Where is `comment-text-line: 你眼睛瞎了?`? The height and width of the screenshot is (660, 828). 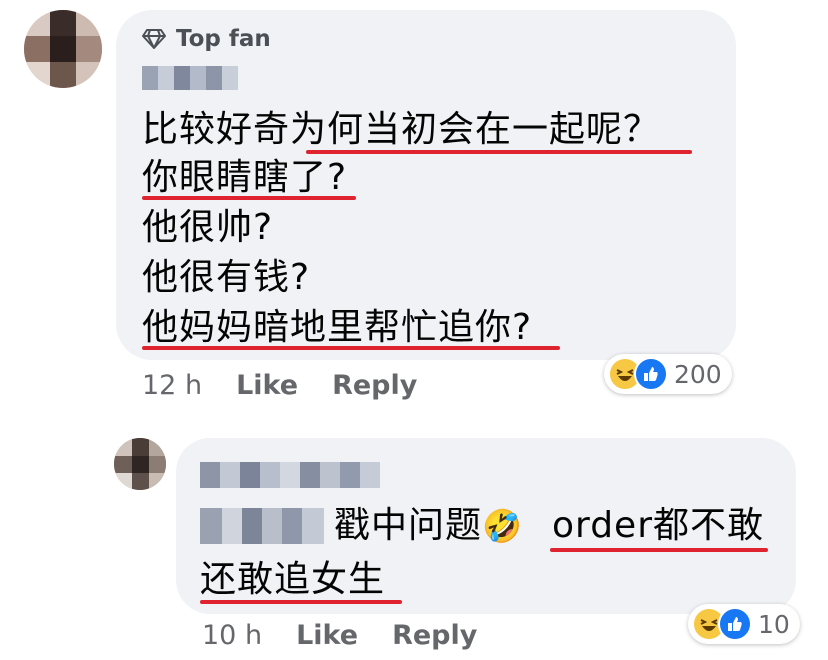
comment-text-line: 你眼睛瞎了? is located at coordinates (245, 177).